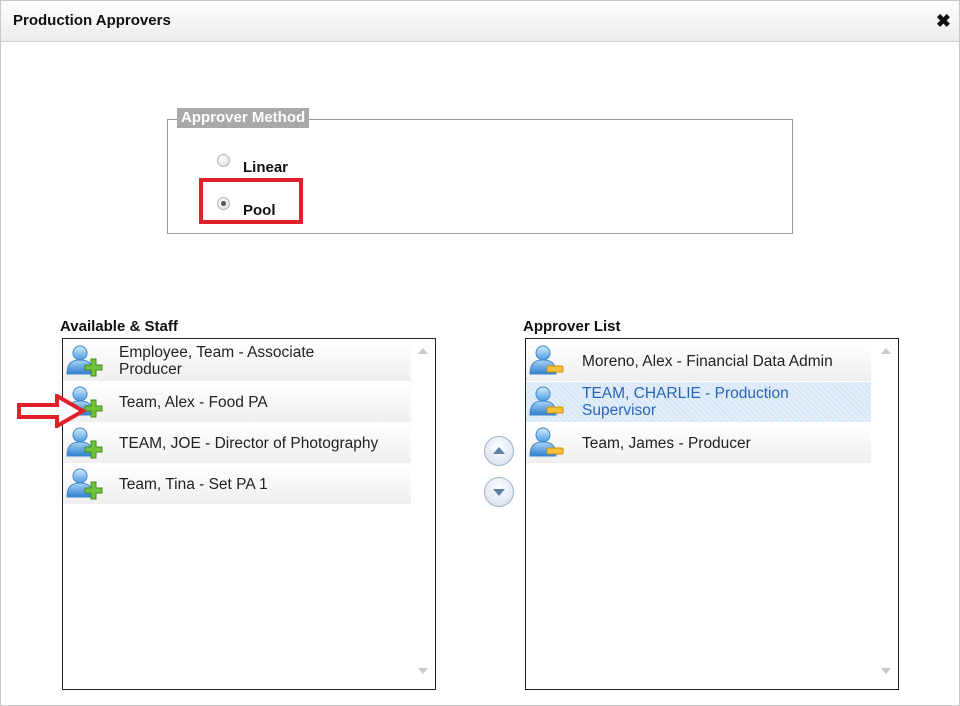 The height and width of the screenshot is (706, 960). I want to click on list-item: Team, Alex - Food PA, so click(237, 402).